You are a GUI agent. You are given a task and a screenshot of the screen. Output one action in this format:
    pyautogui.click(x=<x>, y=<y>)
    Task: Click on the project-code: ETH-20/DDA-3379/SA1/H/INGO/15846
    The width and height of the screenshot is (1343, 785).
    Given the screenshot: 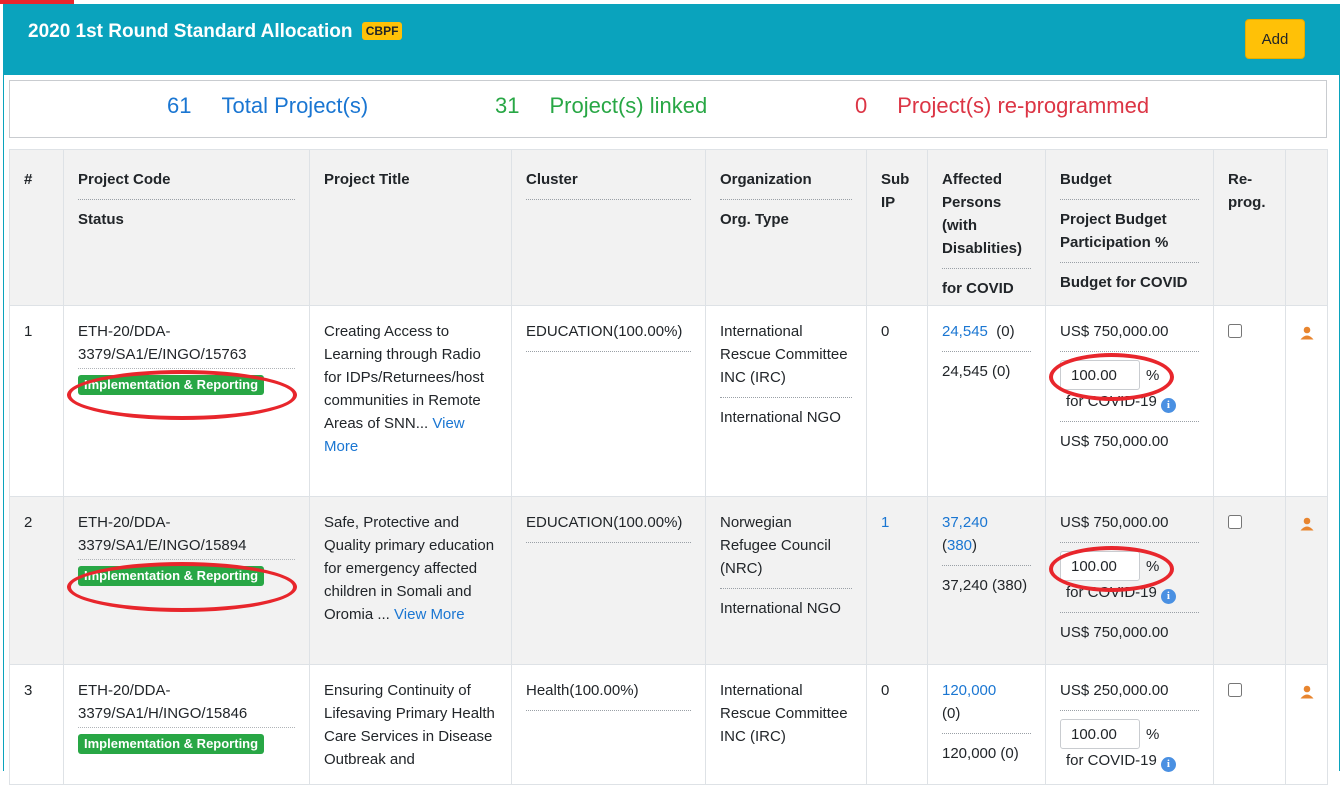 What is the action you would take?
    pyautogui.click(x=163, y=702)
    